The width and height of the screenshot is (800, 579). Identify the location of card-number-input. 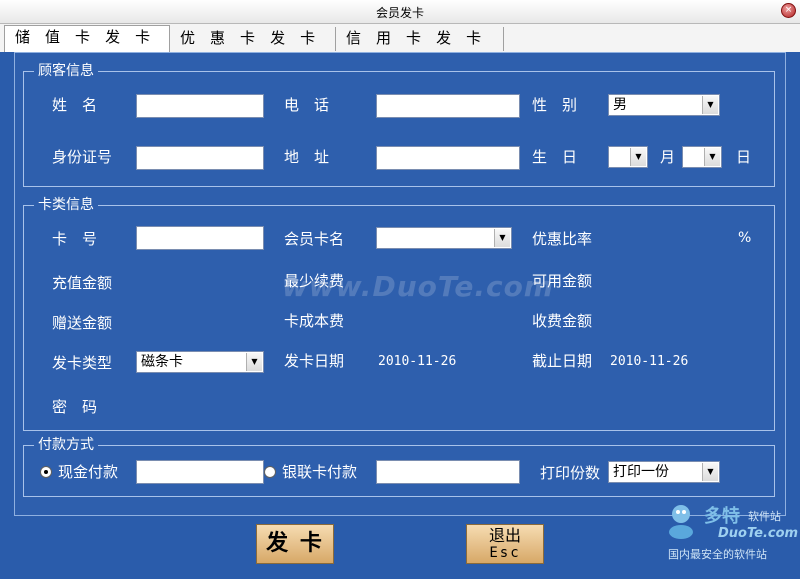
(200, 238).